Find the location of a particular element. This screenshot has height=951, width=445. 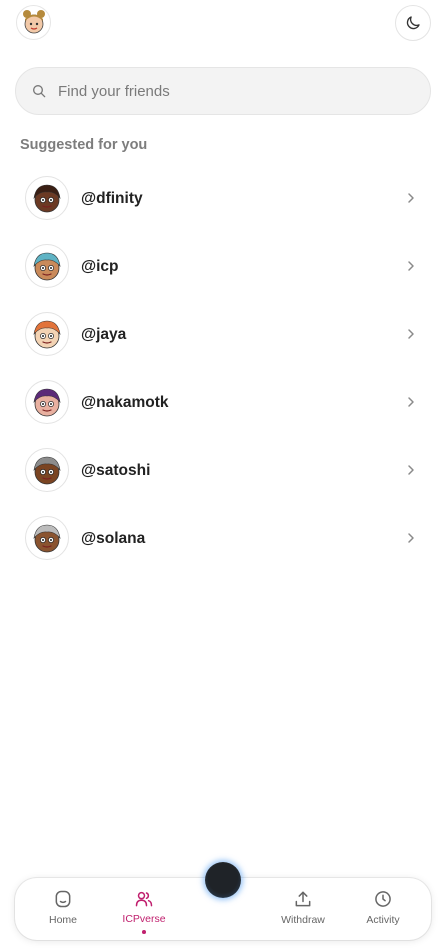

clock-icon is located at coordinates (383, 899).